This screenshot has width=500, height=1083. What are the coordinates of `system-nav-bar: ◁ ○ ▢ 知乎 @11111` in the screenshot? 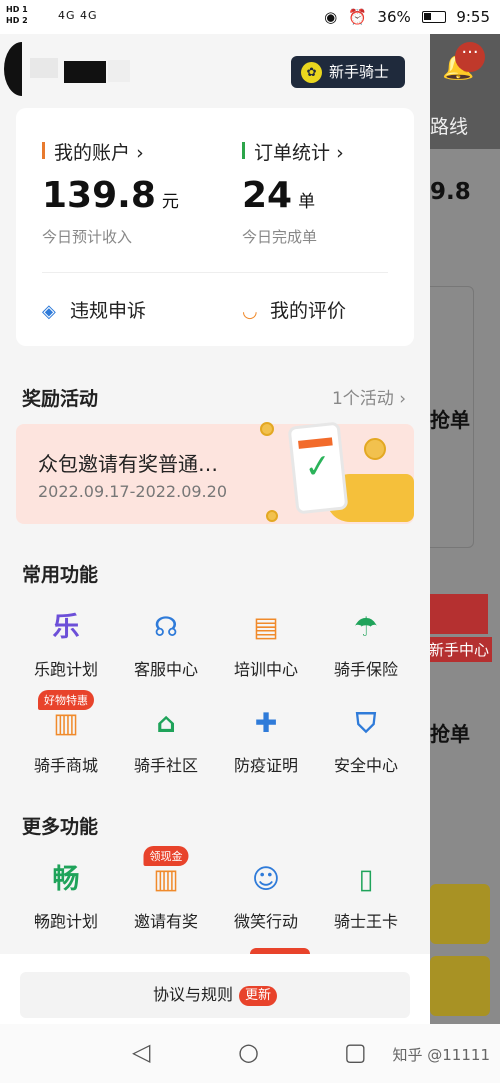 It's located at (250, 1053).